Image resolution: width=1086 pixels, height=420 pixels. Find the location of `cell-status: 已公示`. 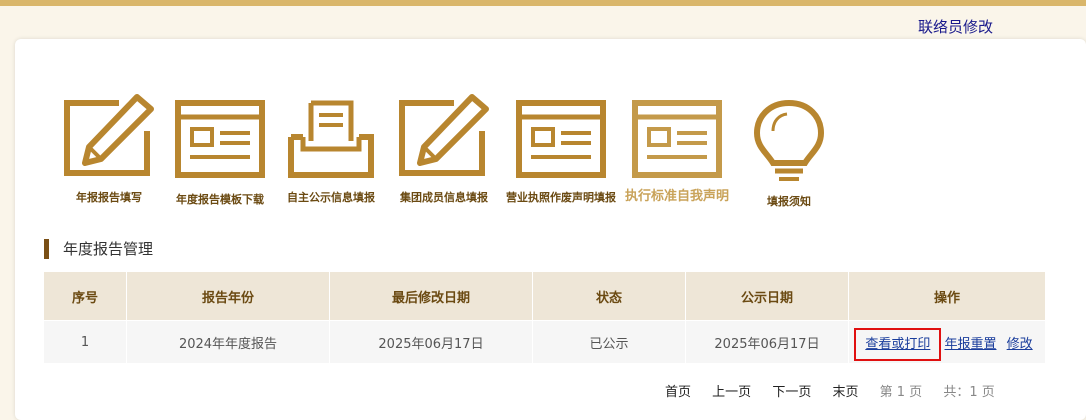

cell-status: 已公示 is located at coordinates (609, 341).